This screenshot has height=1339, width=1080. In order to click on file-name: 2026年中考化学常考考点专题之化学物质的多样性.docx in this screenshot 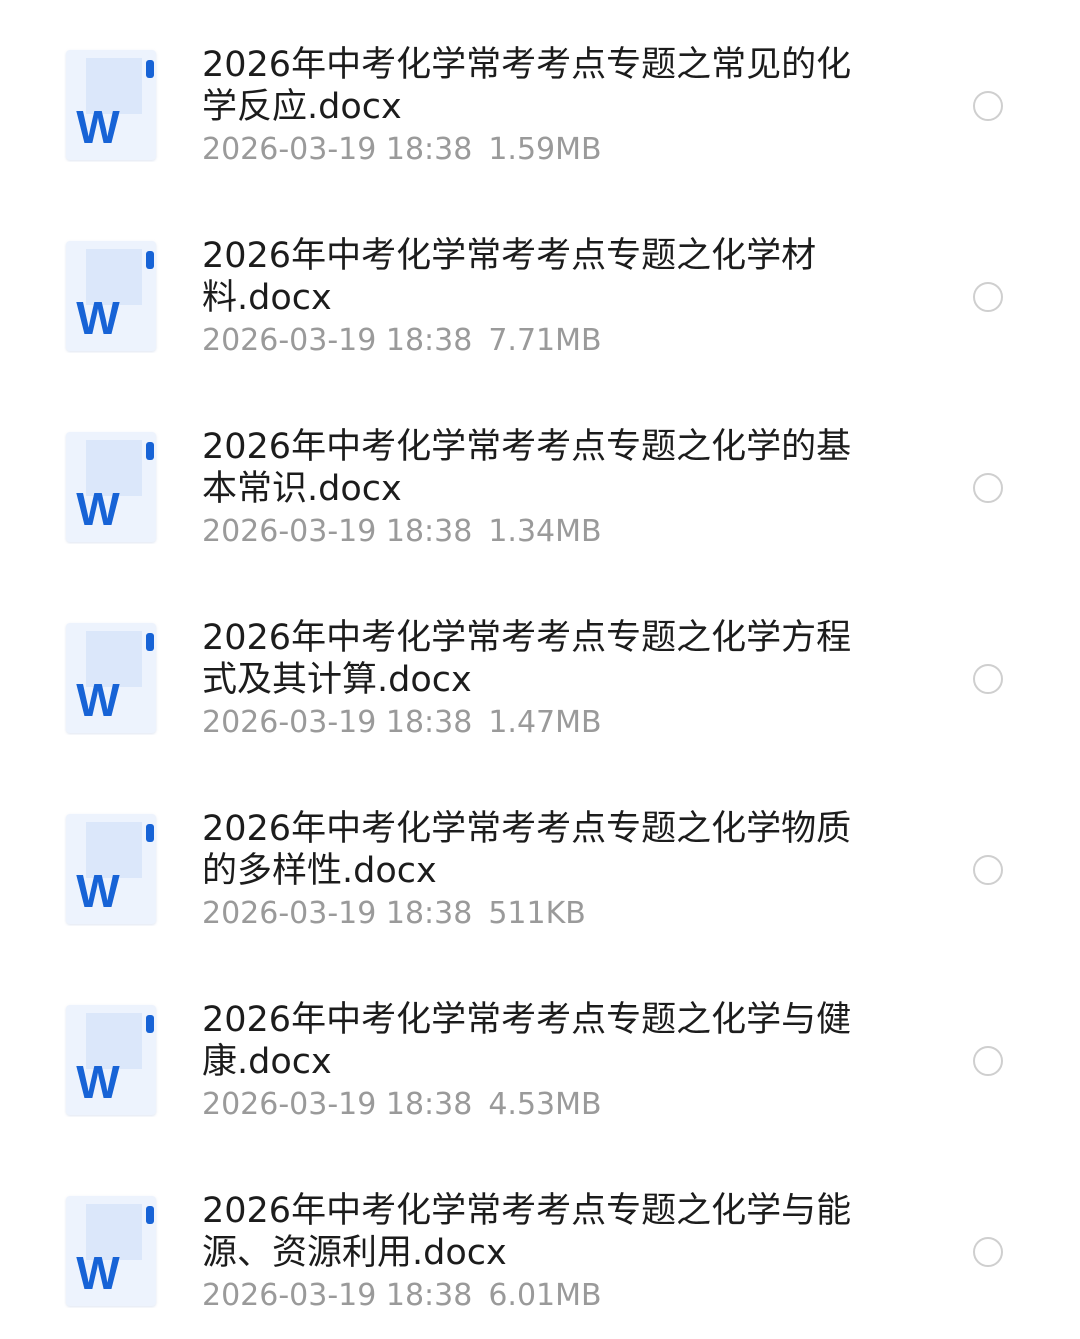, I will do `click(527, 850)`.